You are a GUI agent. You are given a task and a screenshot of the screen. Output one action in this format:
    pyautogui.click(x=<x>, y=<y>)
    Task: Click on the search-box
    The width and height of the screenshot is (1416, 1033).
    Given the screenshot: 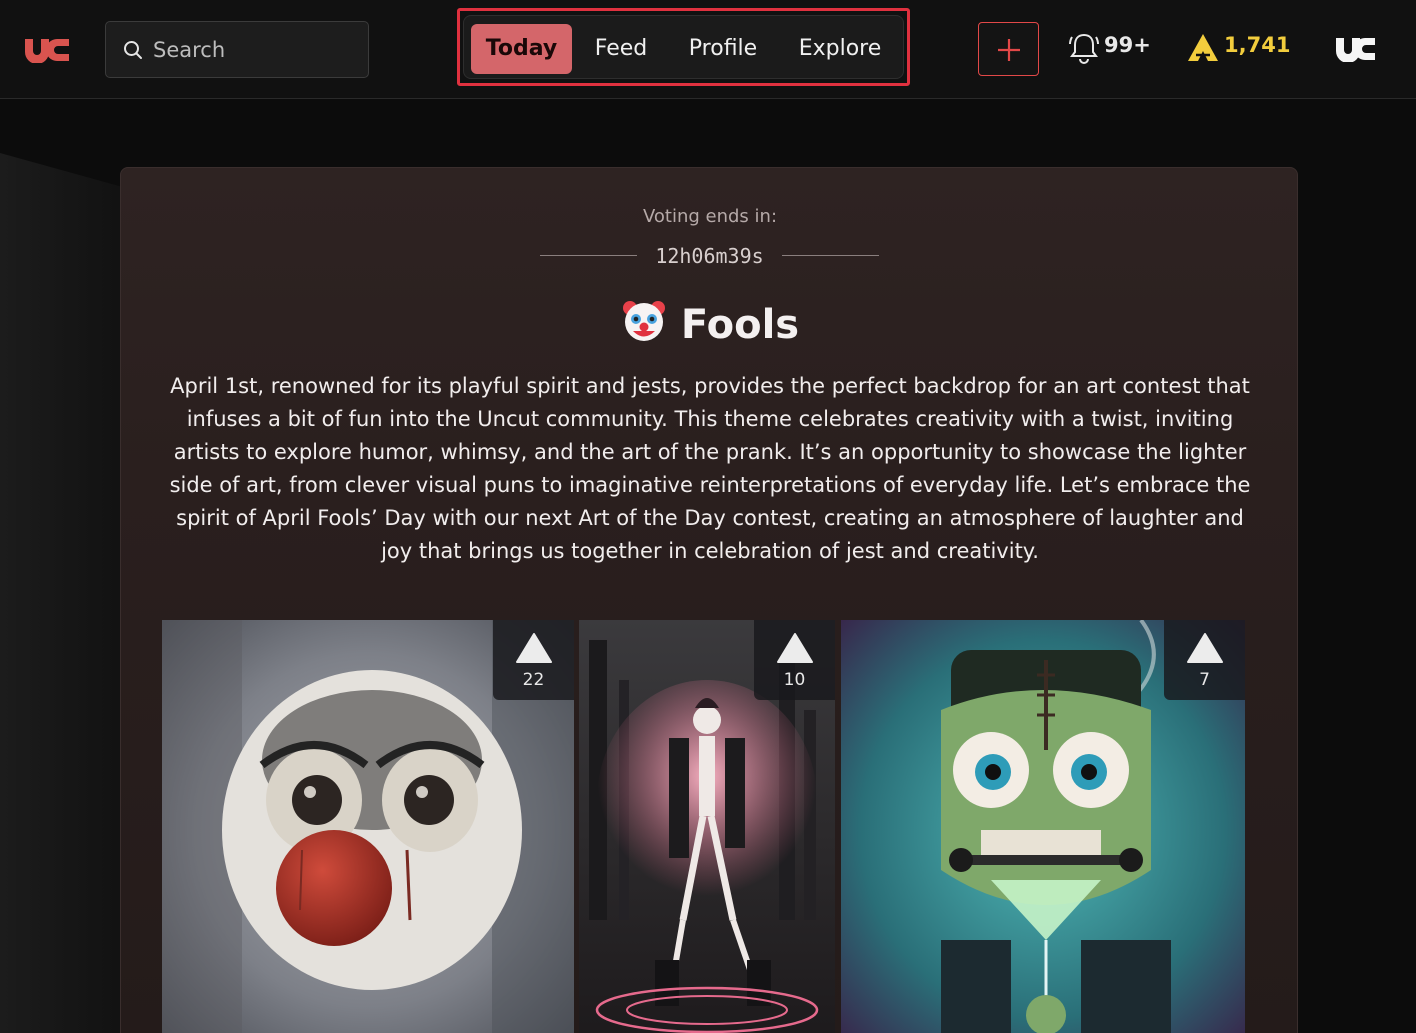 What is the action you would take?
    pyautogui.click(x=237, y=49)
    